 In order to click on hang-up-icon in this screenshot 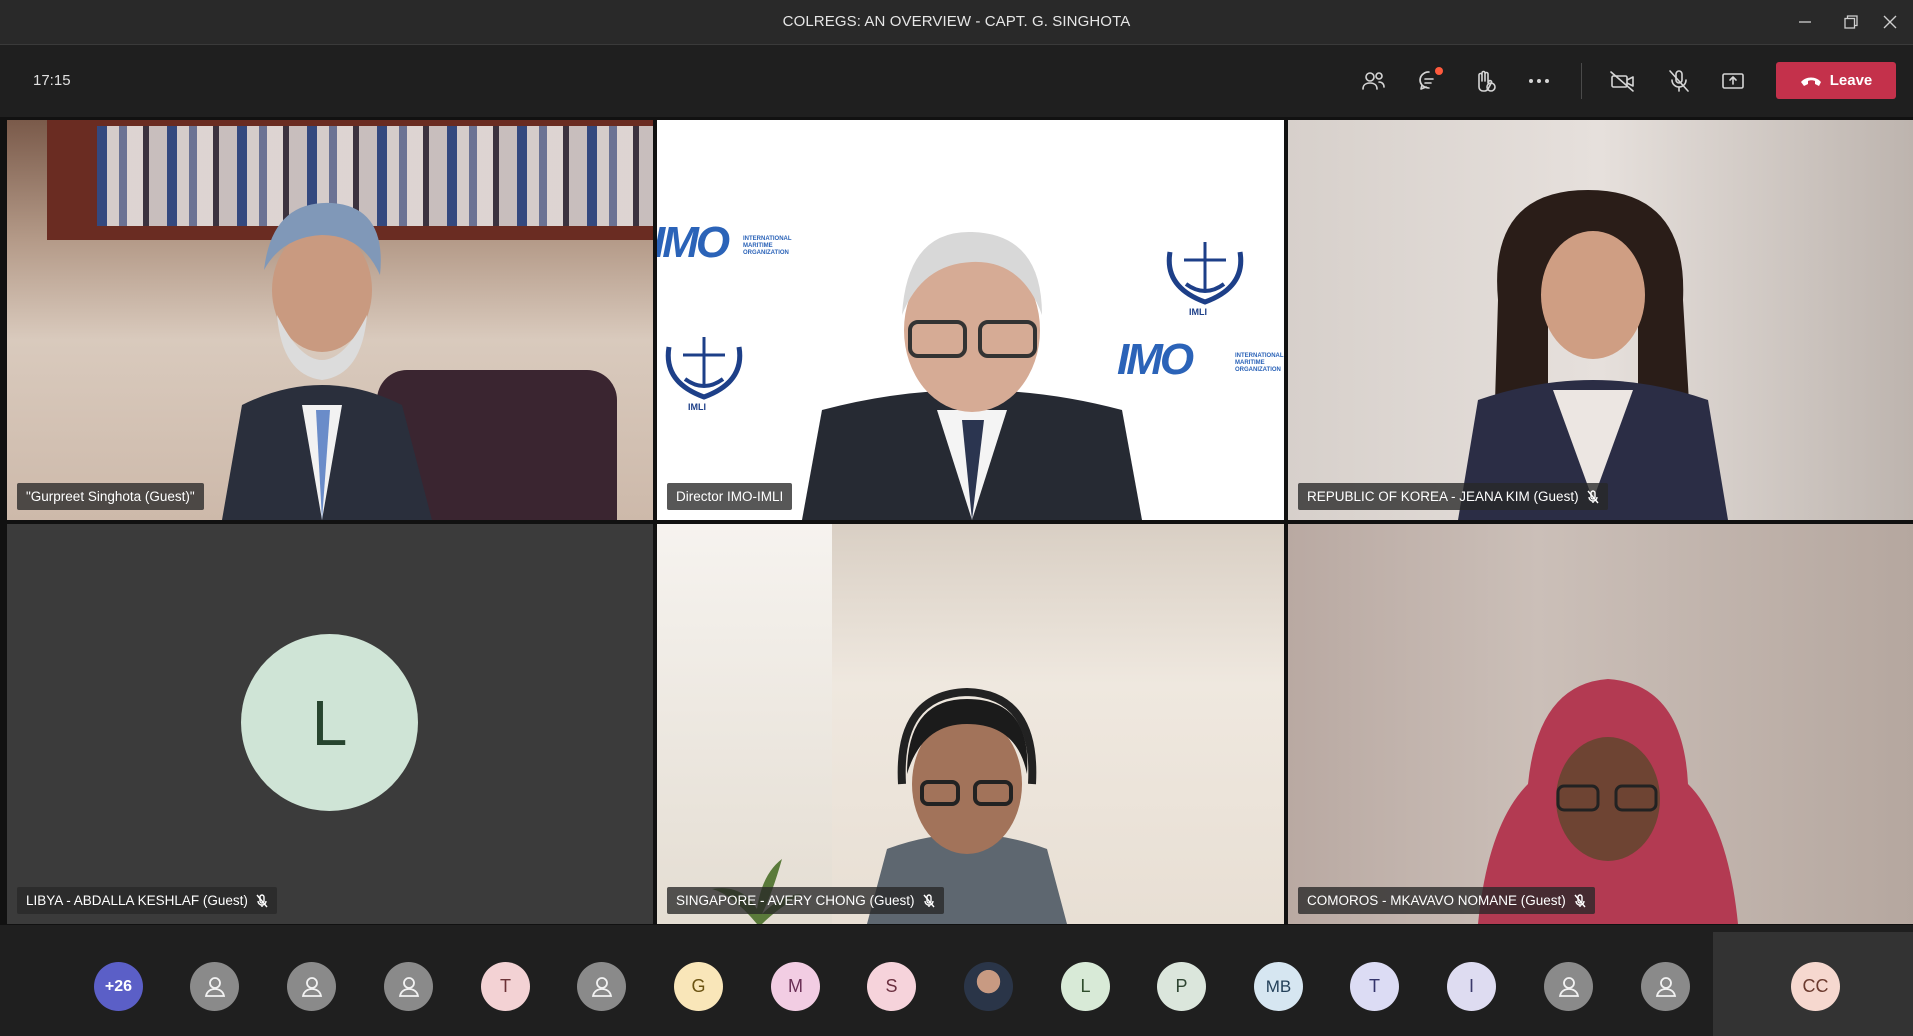, I will do `click(1810, 81)`.